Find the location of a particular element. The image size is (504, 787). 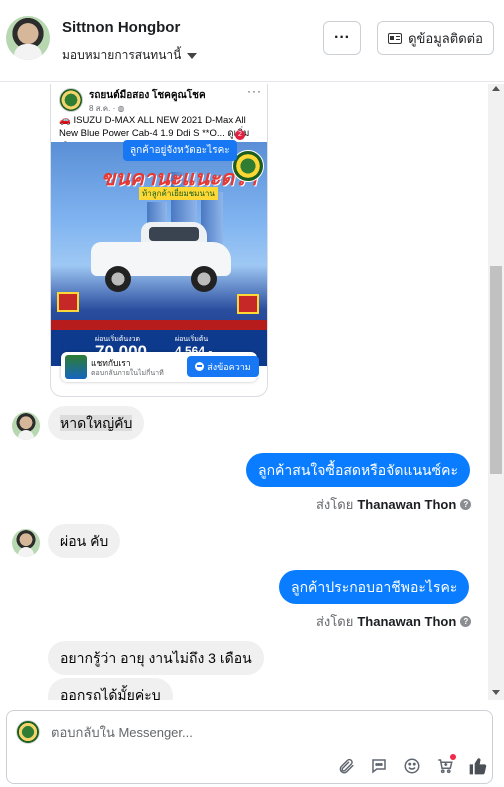

smiley-icon is located at coordinates (412, 766).